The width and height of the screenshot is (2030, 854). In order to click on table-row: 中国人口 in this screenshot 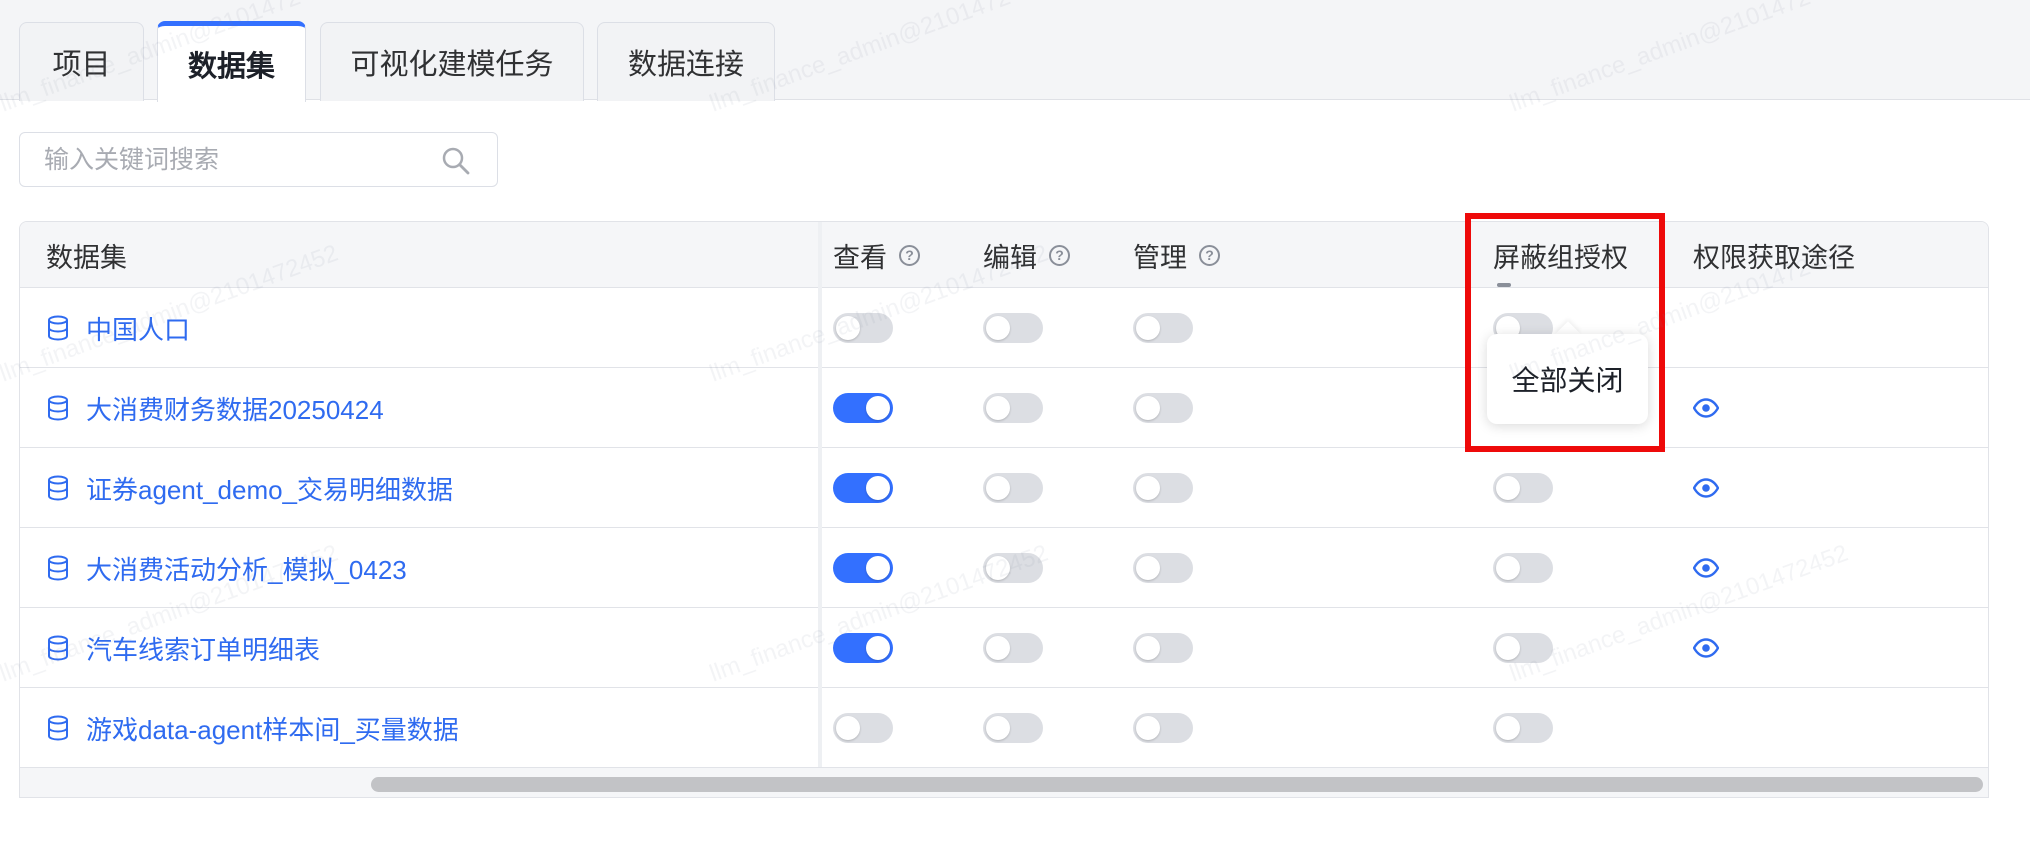, I will do `click(1004, 328)`.